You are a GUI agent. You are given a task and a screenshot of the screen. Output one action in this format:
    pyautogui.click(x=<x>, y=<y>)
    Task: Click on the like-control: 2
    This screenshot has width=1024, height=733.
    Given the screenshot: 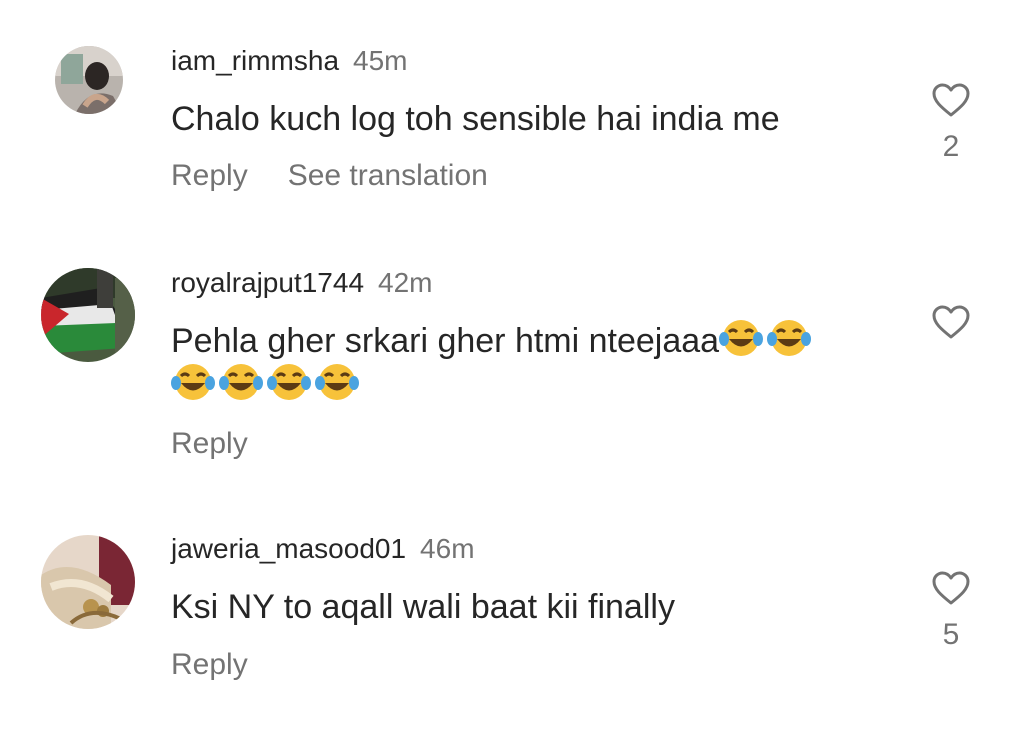 What is the action you would take?
    pyautogui.click(x=951, y=123)
    